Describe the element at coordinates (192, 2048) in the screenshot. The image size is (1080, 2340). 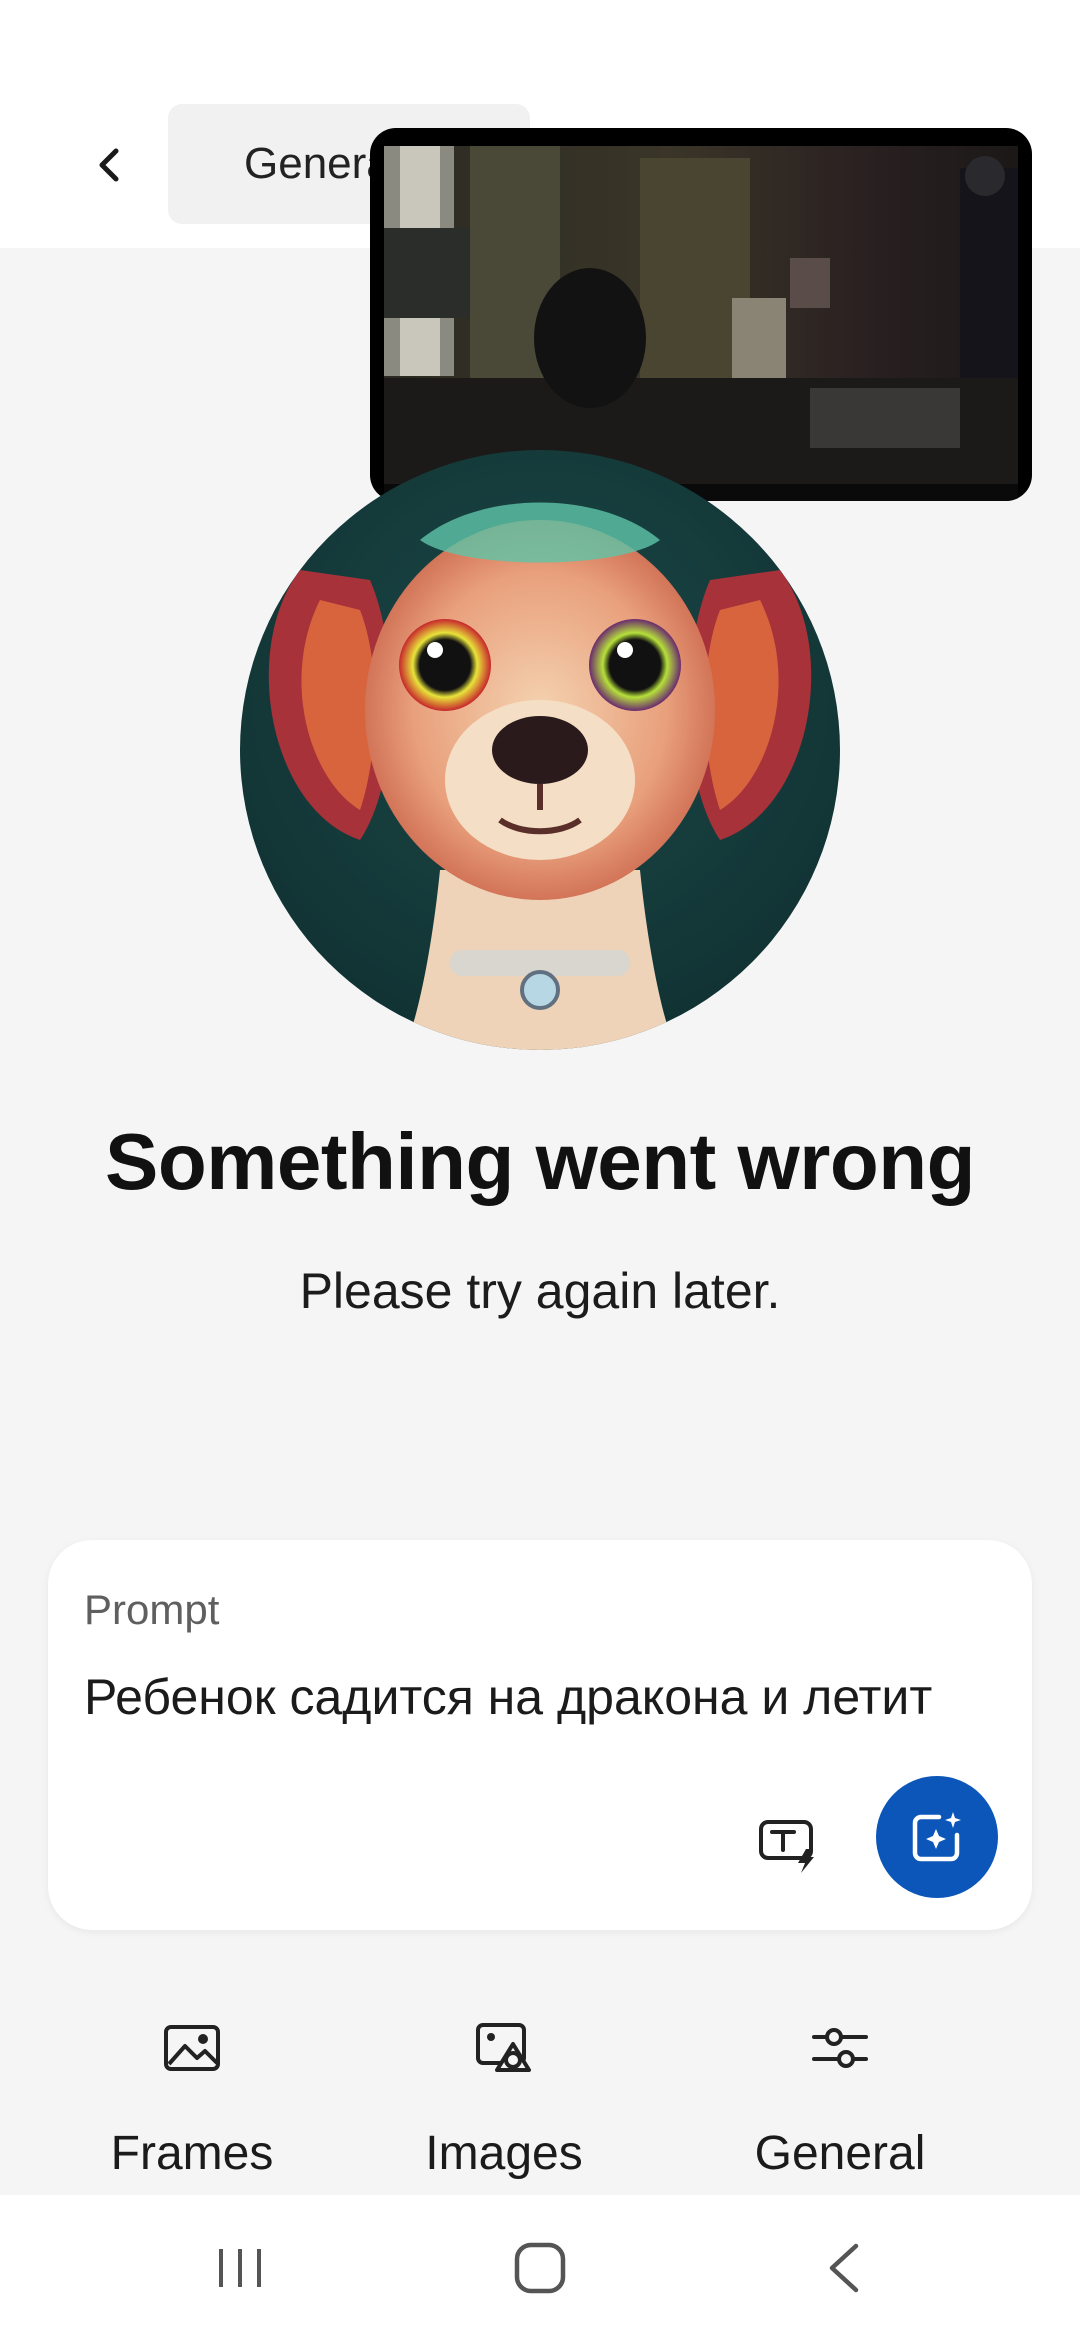
I see `frames-image-icon` at that location.